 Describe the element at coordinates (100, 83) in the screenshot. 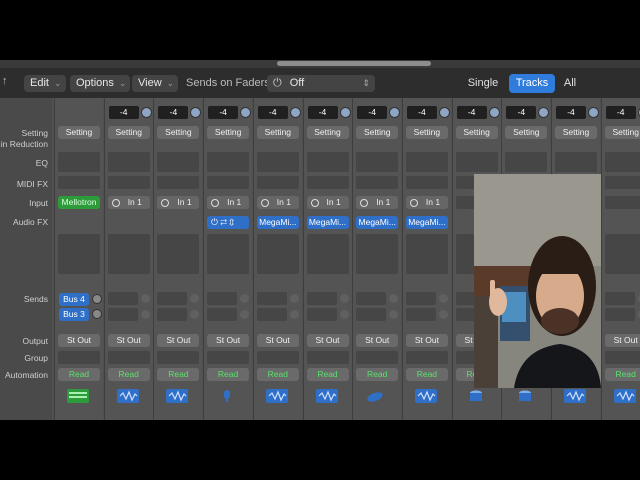

I see `options-menu: Options ⌄` at that location.